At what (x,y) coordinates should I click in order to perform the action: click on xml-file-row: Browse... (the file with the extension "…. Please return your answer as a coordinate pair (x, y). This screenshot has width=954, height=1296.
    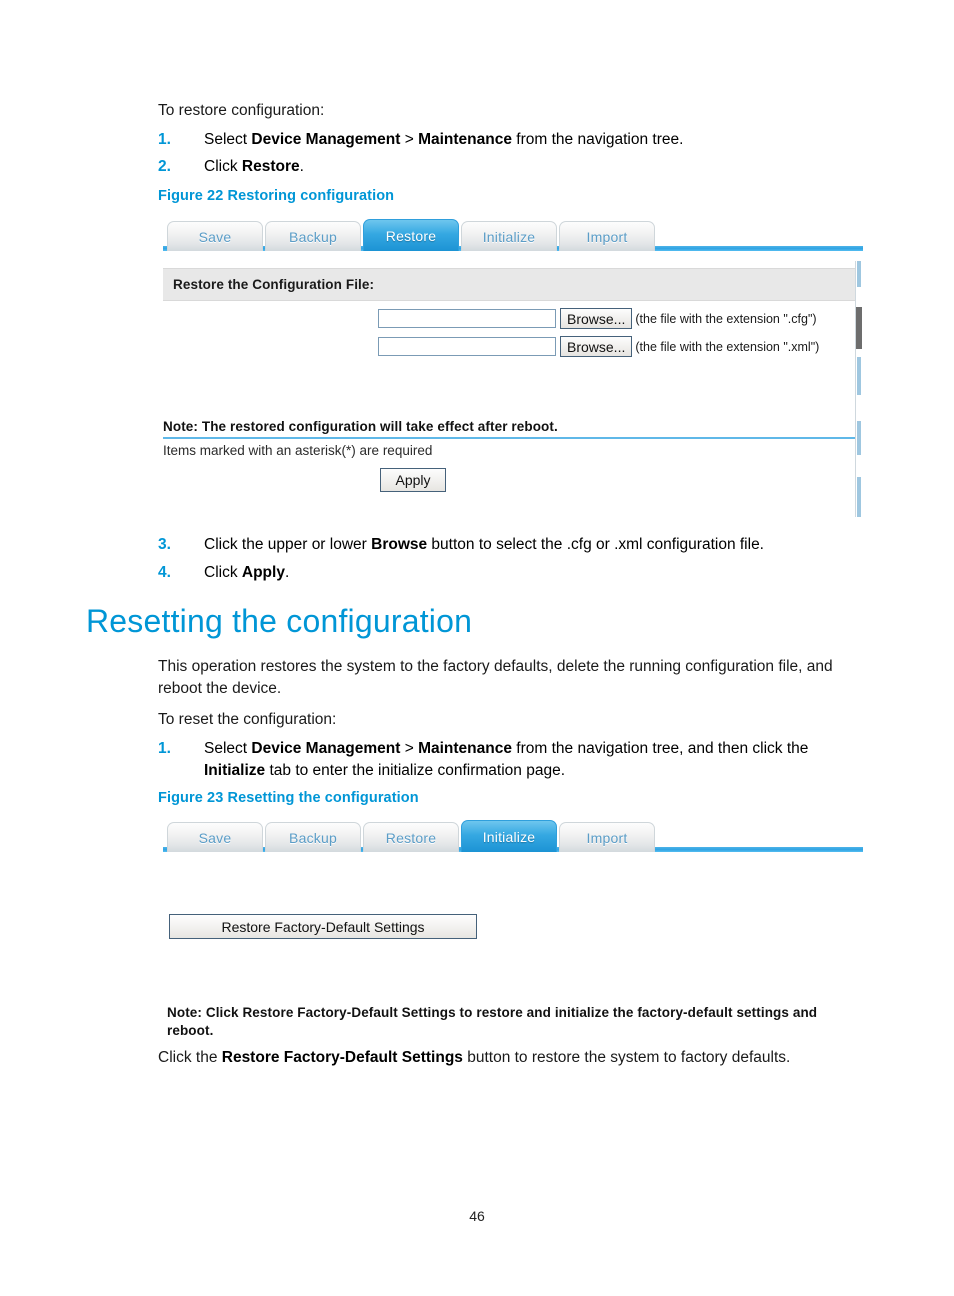
    Looking at the image, I should click on (513, 346).